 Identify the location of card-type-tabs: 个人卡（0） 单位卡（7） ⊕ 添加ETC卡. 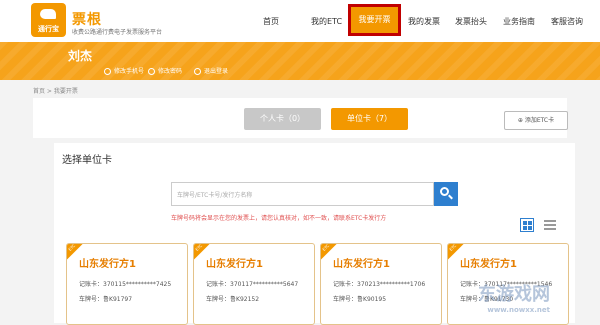
(300, 118).